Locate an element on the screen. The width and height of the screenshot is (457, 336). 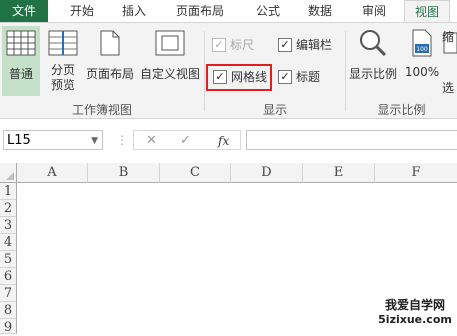
watermark-line-2: 5izixue.com is located at coordinates (415, 319).